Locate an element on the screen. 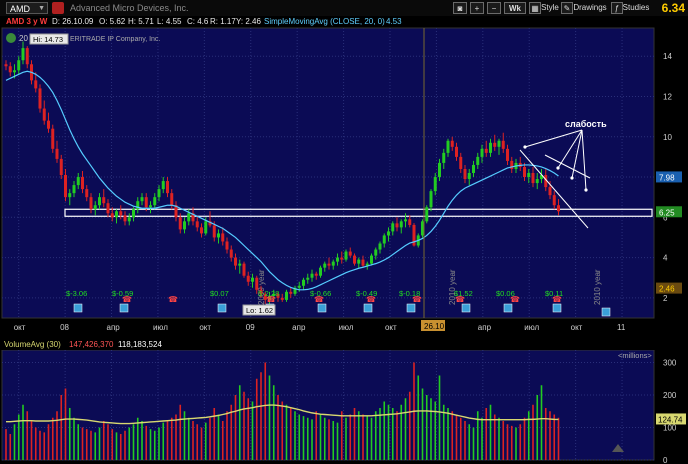 The height and width of the screenshot is (464, 688). volume-header: VolumeAvg (30) 147,426,370 118,183,524 is located at coordinates (344, 344).